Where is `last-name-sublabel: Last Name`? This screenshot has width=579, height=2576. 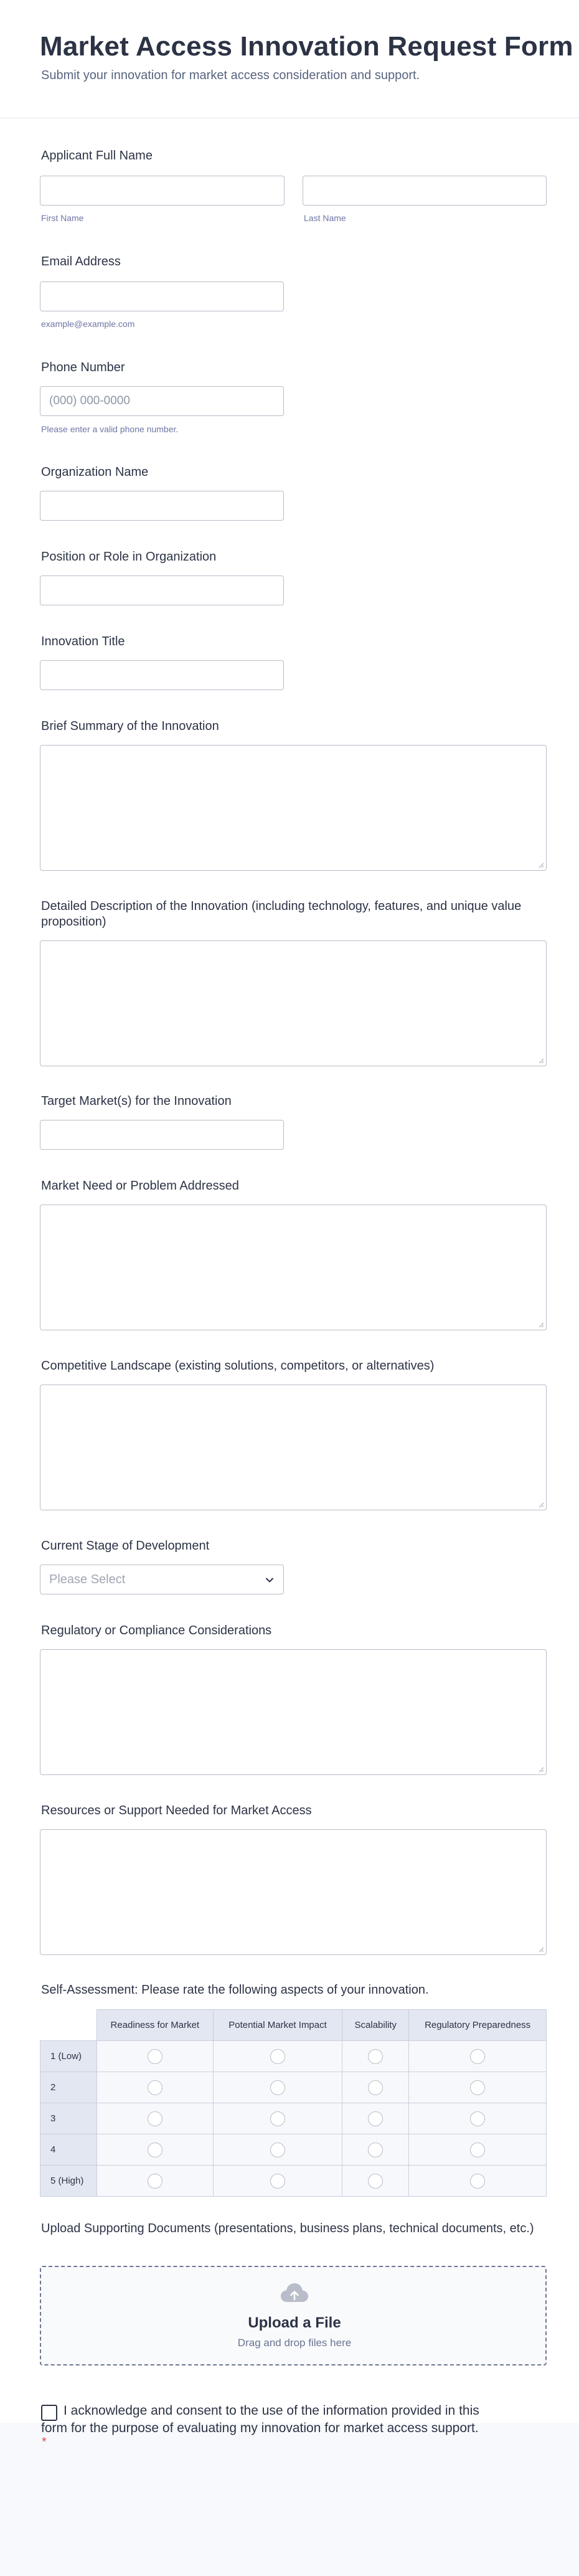 last-name-sublabel: Last Name is located at coordinates (325, 218).